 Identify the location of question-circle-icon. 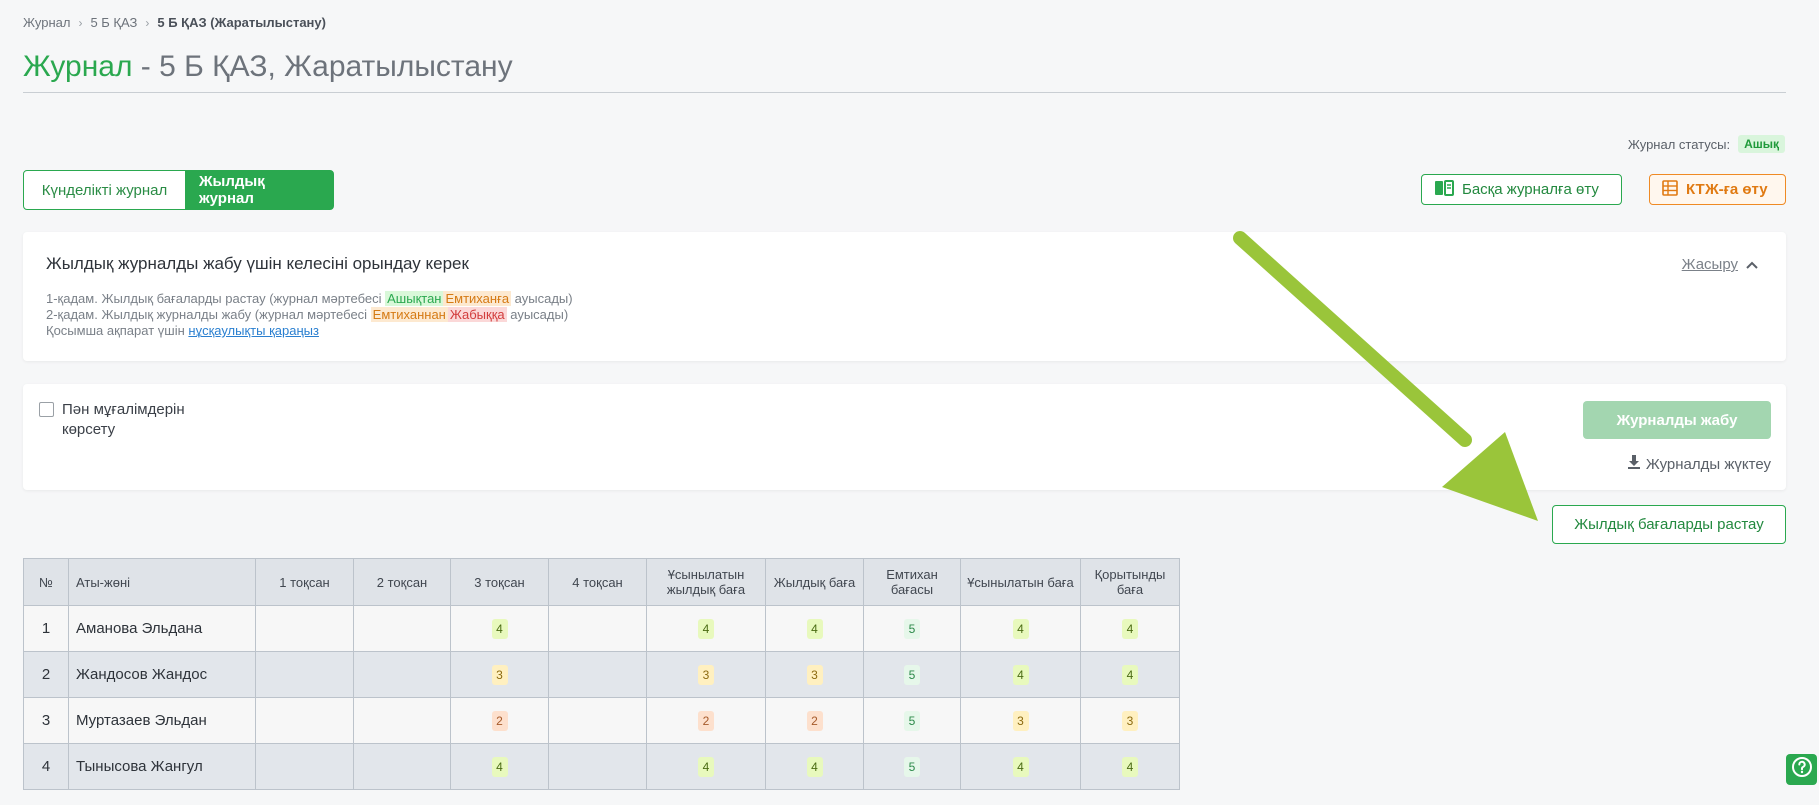
(1802, 769).